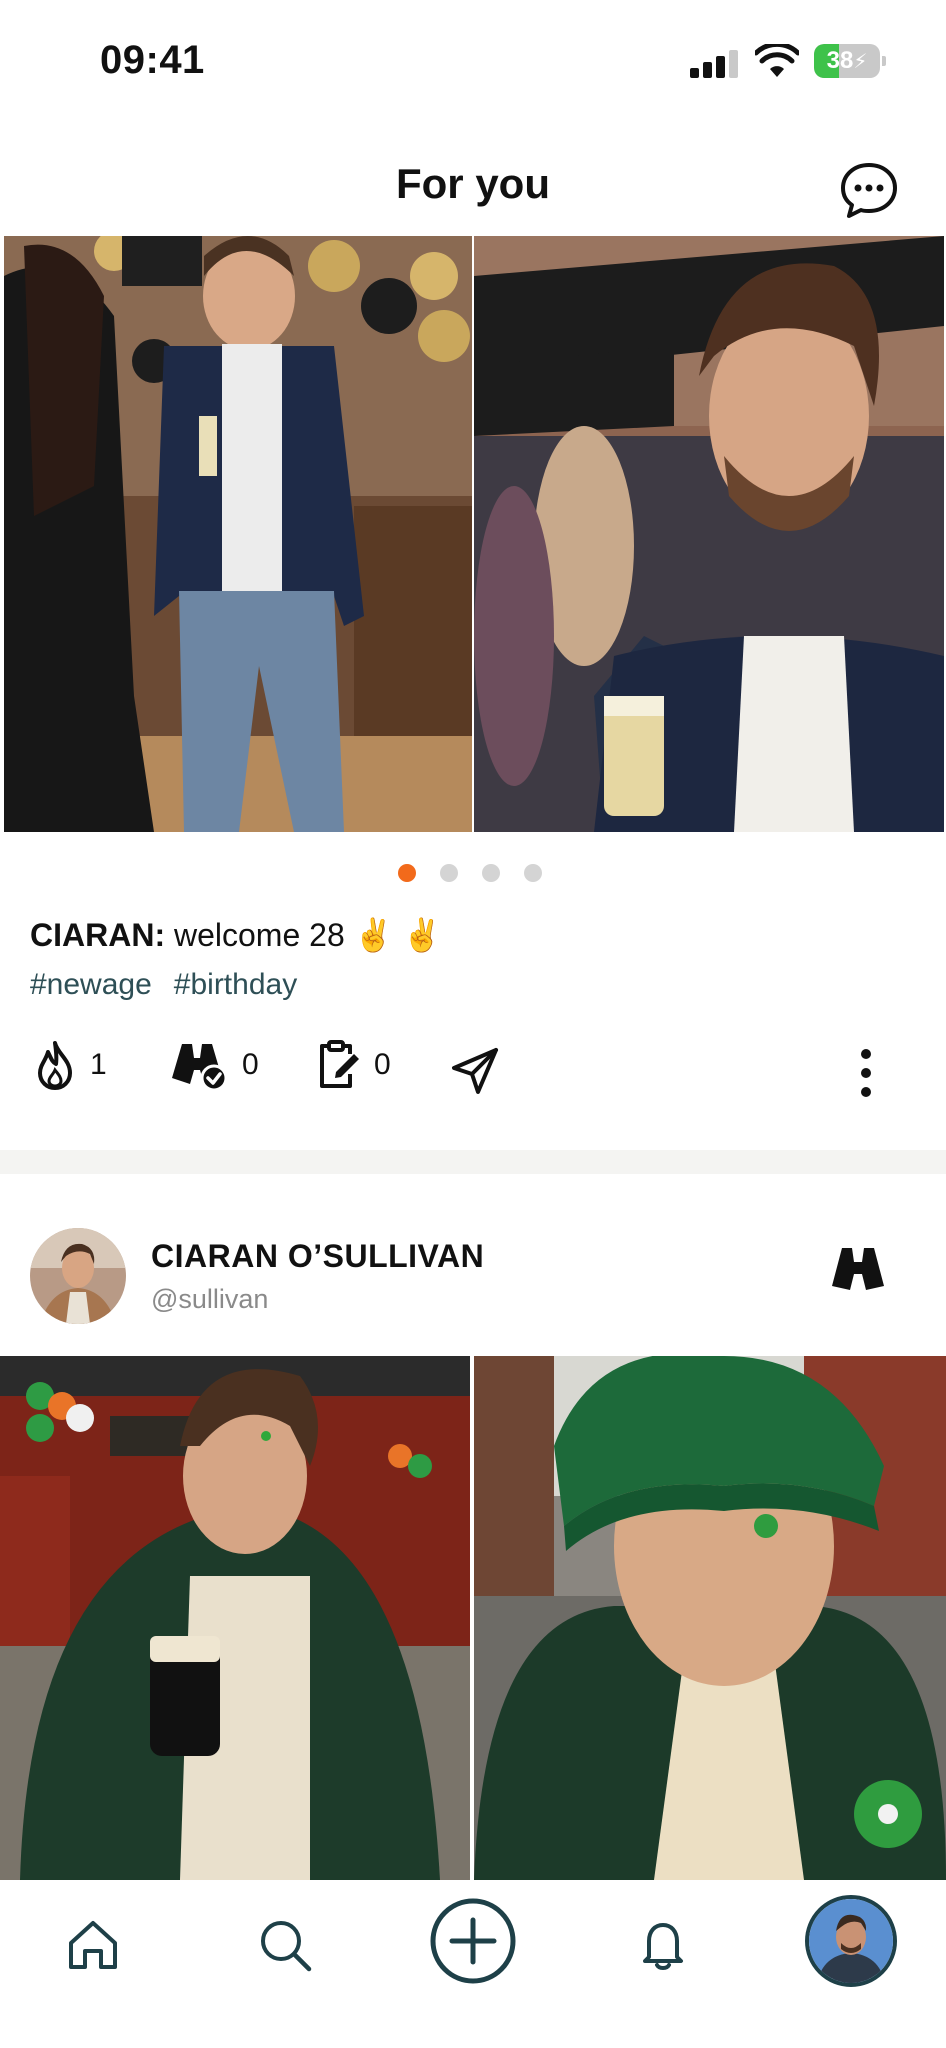 The height and width of the screenshot is (2048, 946). I want to click on nav-notifications, so click(663, 1945).